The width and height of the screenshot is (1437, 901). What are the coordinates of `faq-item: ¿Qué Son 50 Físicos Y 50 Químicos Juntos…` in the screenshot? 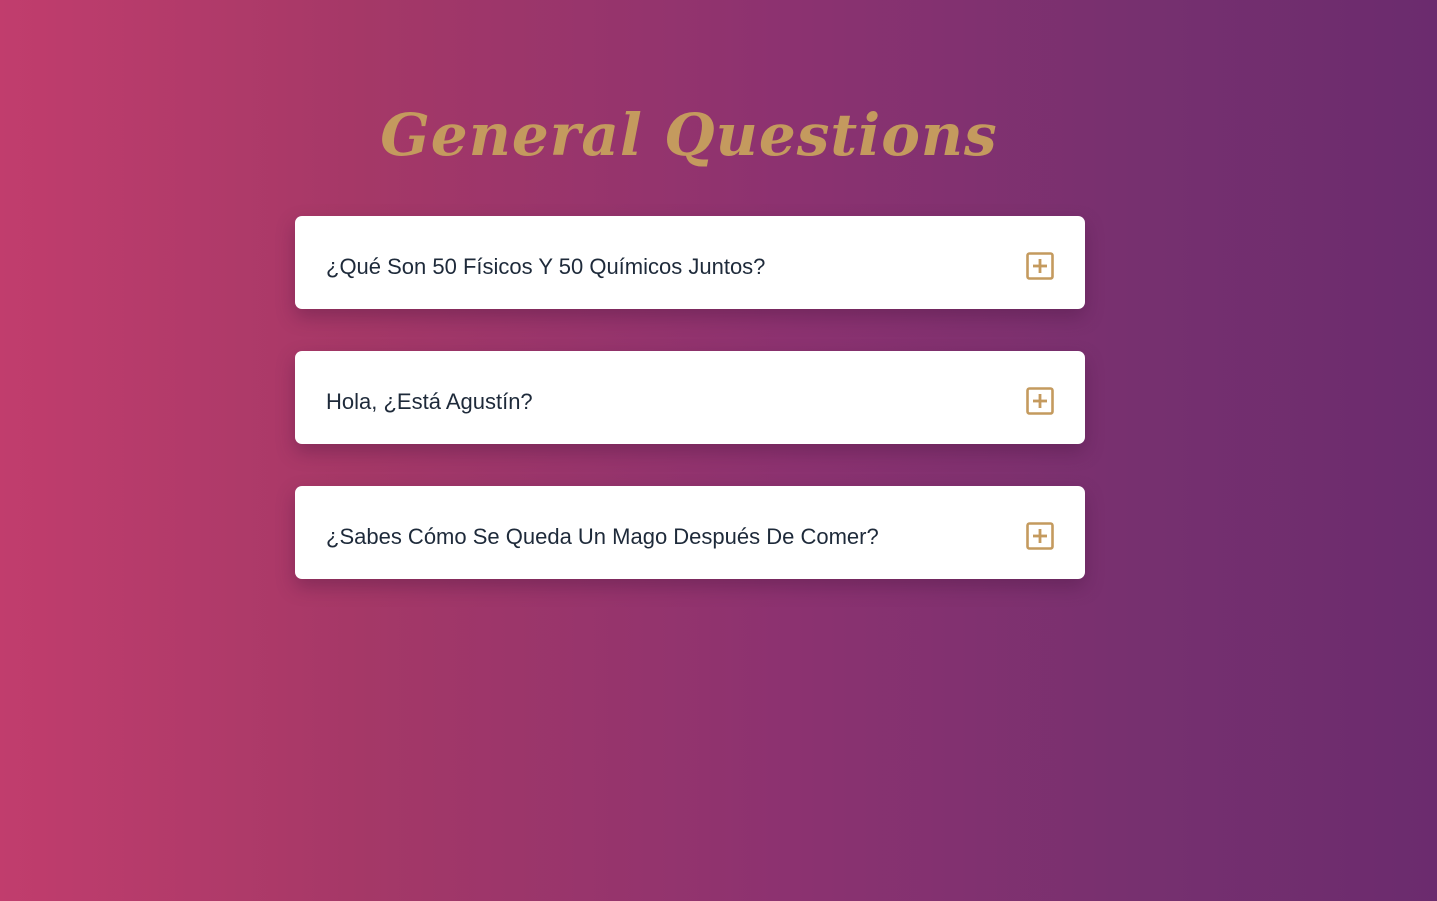 It's located at (690, 262).